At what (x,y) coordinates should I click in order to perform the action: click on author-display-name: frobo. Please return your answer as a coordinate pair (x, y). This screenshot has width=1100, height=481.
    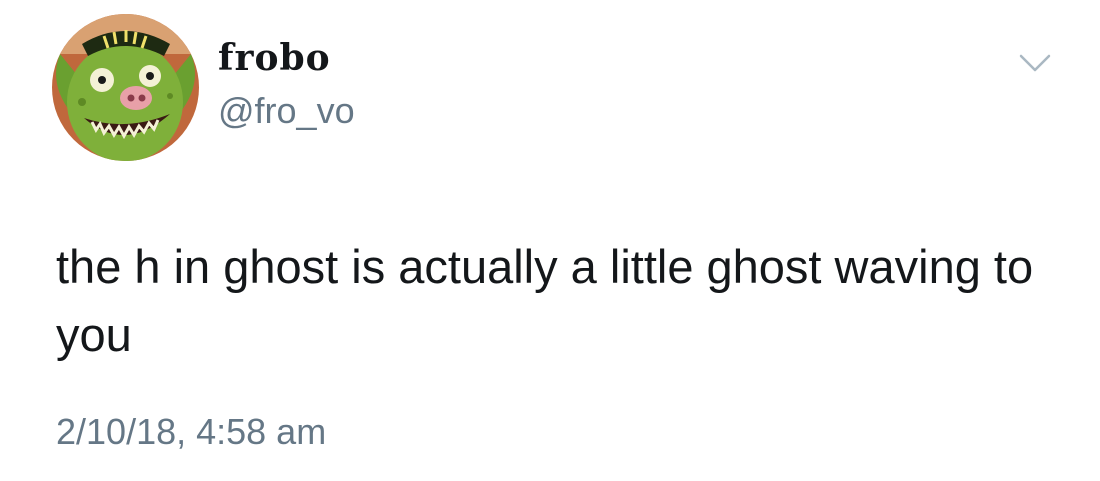
    Looking at the image, I should click on (274, 58).